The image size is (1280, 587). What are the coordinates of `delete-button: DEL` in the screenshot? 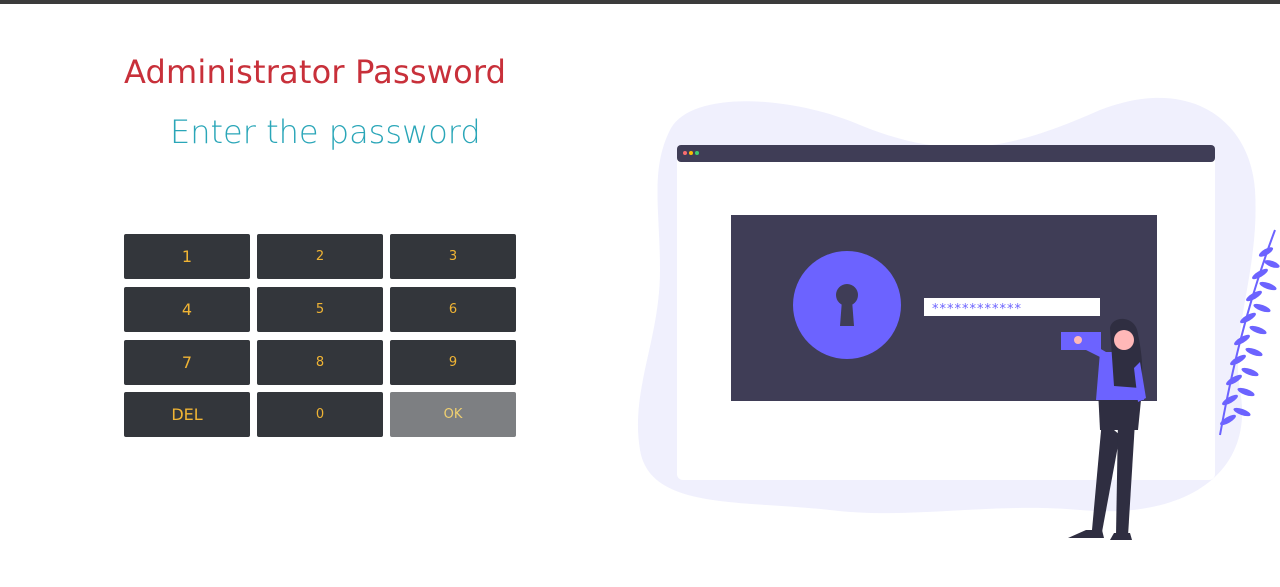 It's located at (187, 414).